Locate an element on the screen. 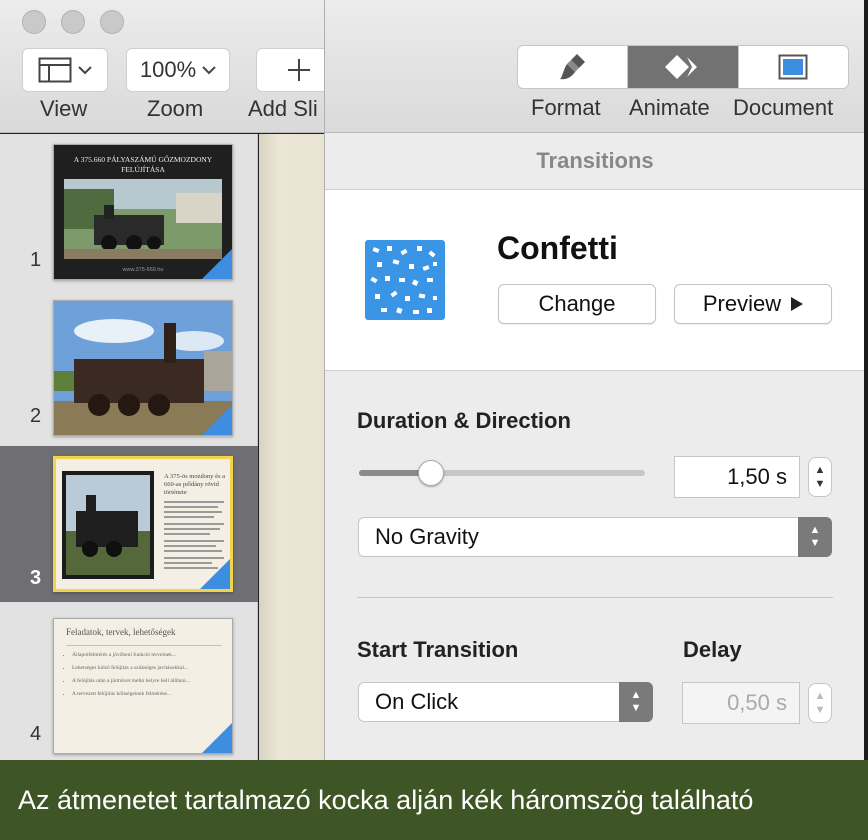 The height and width of the screenshot is (840, 868). start-transition-heading: Start Transition is located at coordinates (438, 649).